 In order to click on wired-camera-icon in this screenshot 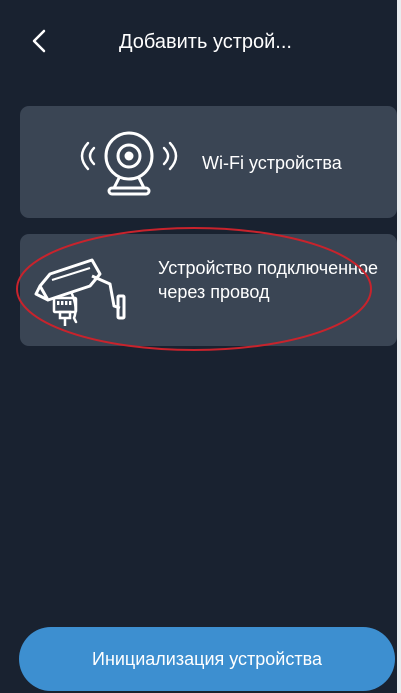, I will do `click(80, 292)`.